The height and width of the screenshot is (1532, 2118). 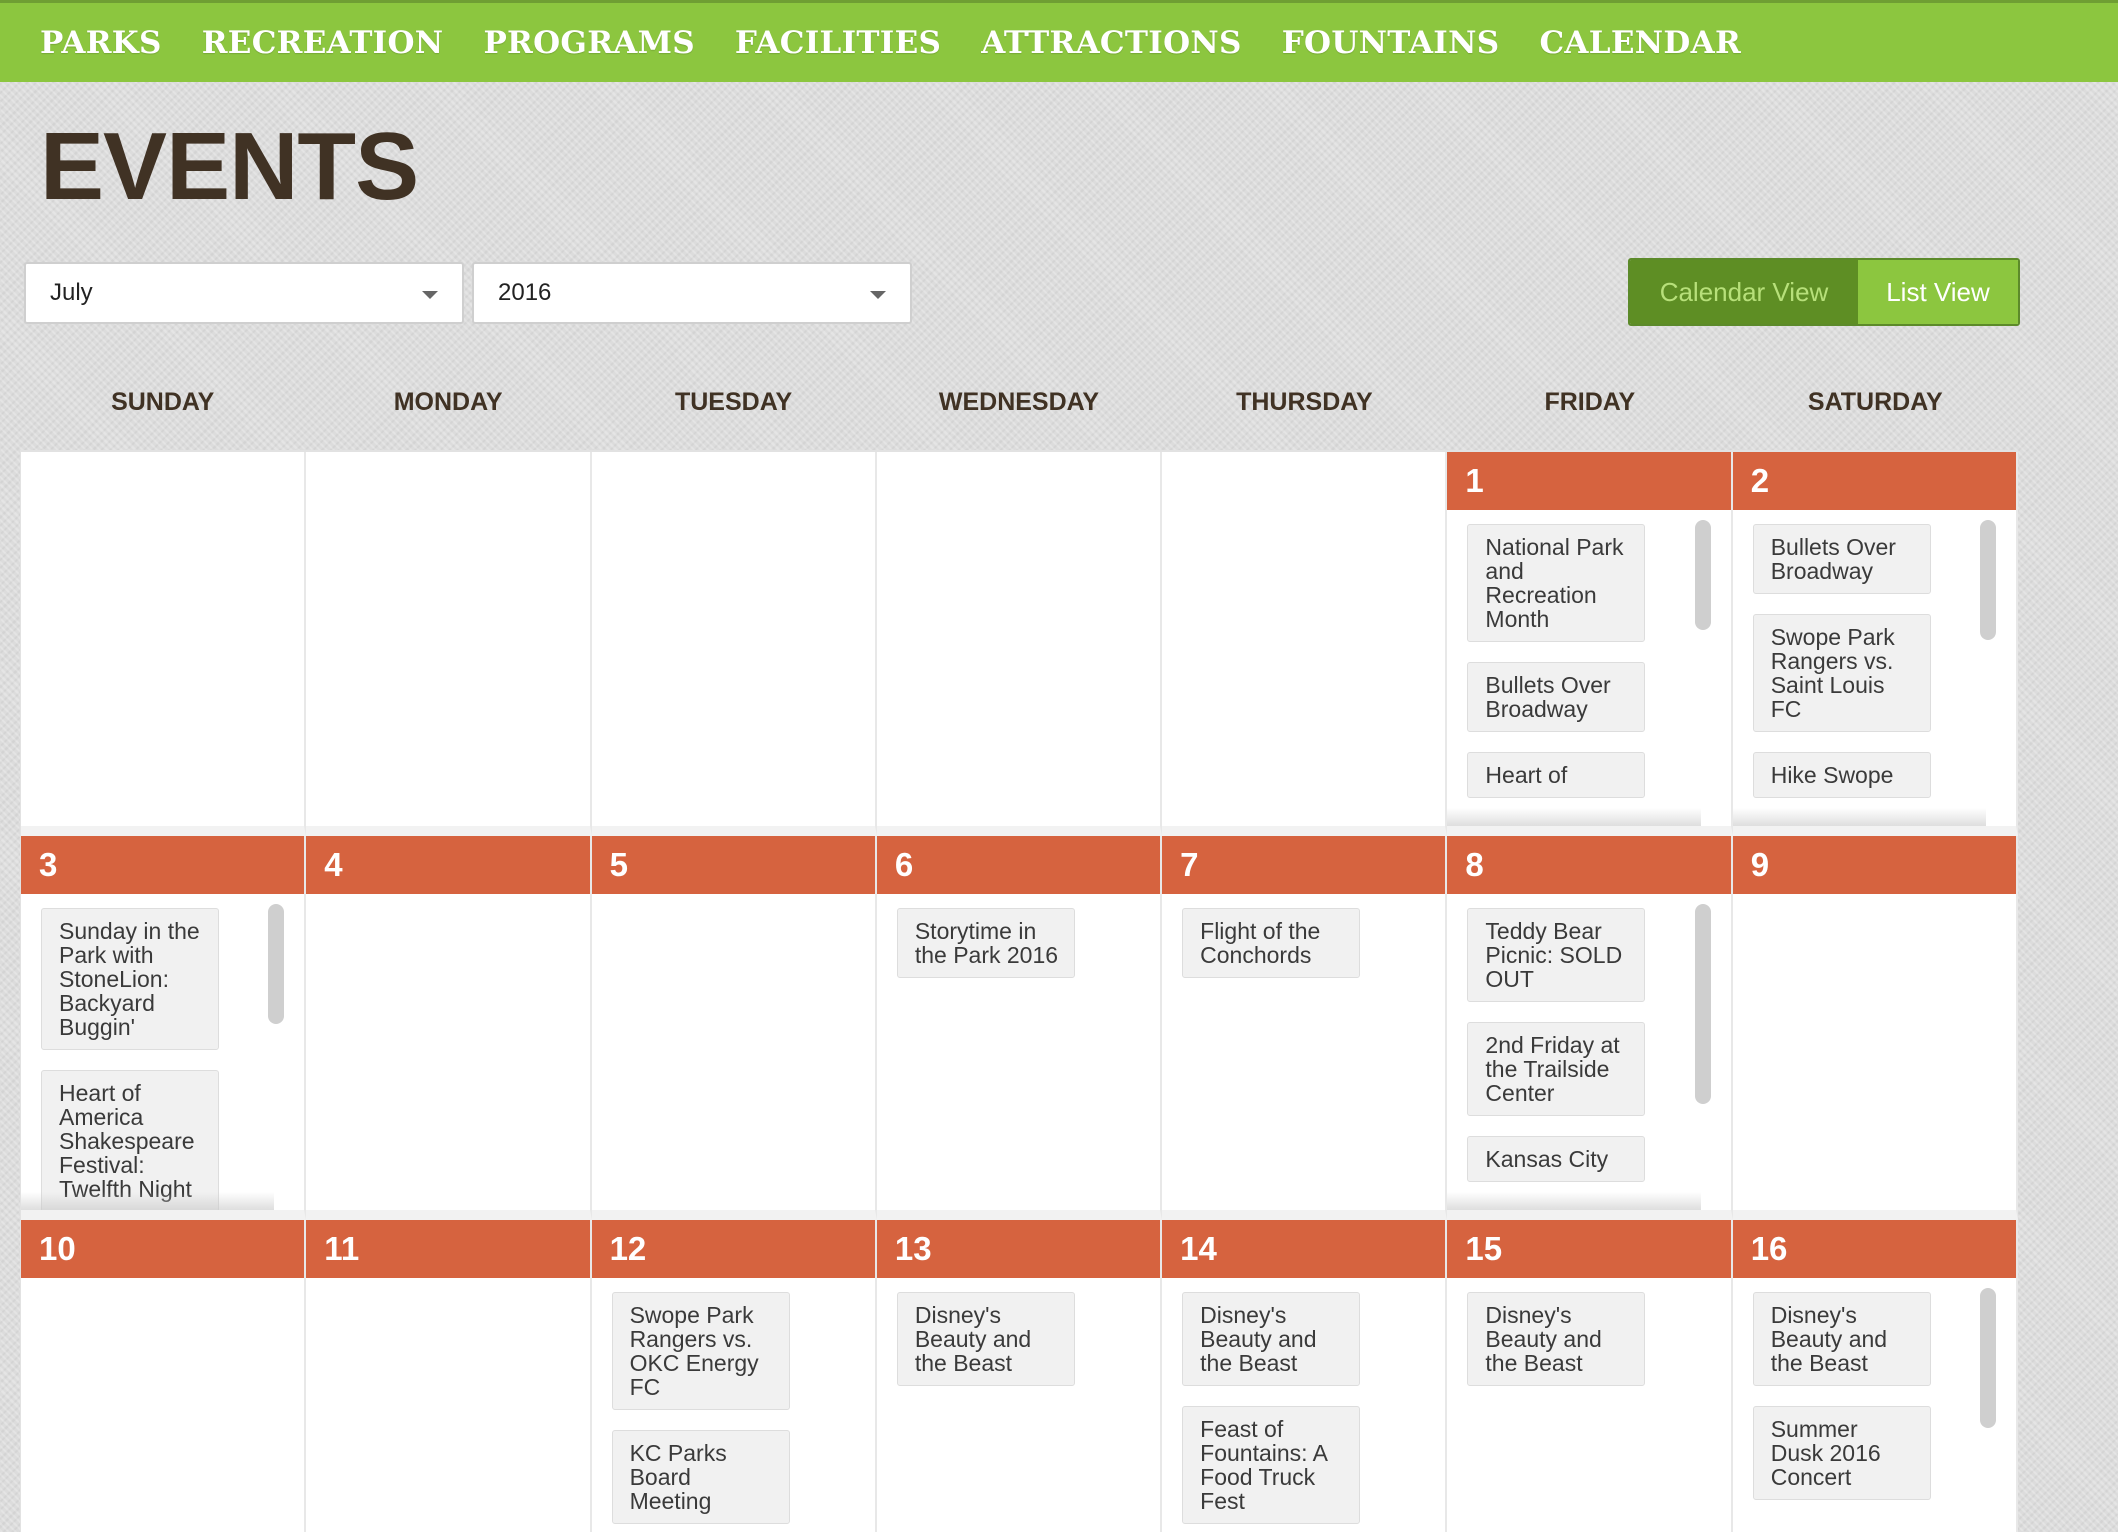 What do you see at coordinates (1874, 481) in the screenshot?
I see `day-number: 2` at bounding box center [1874, 481].